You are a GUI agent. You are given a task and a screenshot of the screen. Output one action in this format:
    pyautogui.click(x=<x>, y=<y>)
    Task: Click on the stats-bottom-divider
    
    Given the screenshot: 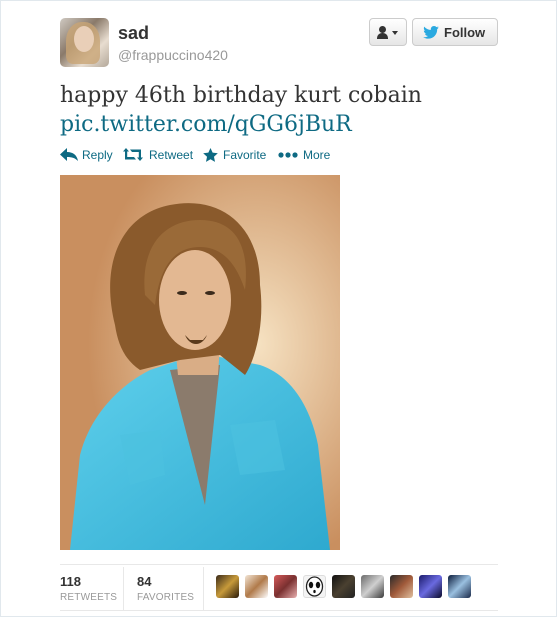 What is the action you would take?
    pyautogui.click(x=279, y=610)
    